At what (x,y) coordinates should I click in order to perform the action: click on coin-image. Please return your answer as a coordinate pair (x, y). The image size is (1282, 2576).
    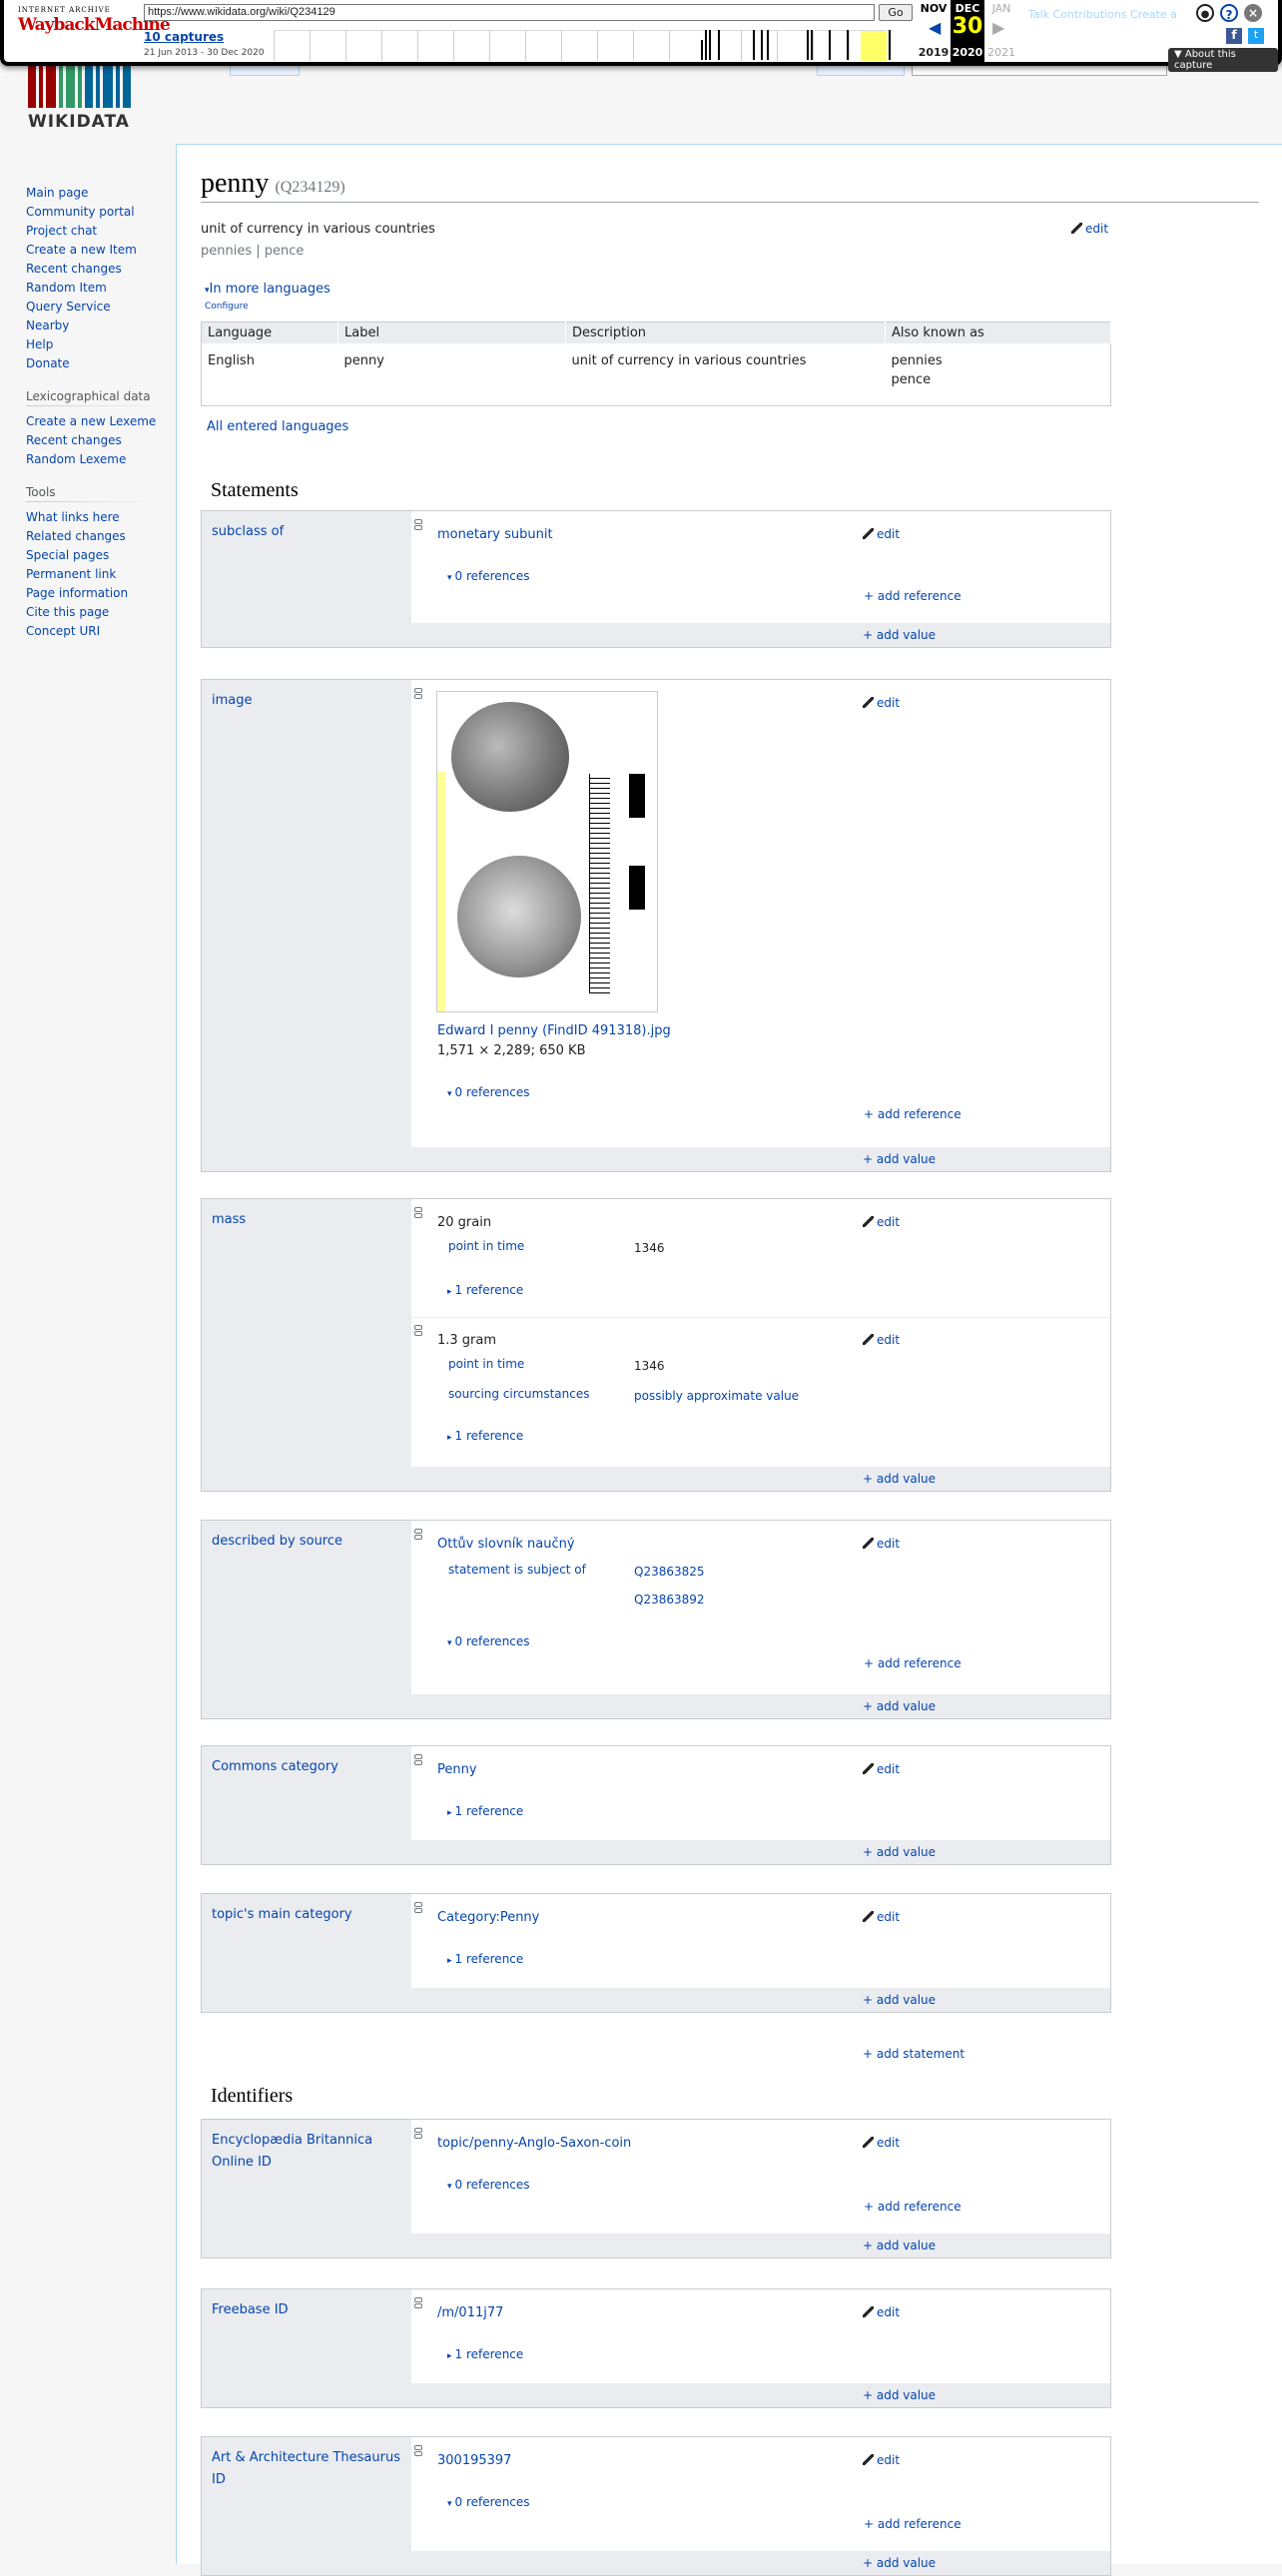
    Looking at the image, I should click on (547, 851).